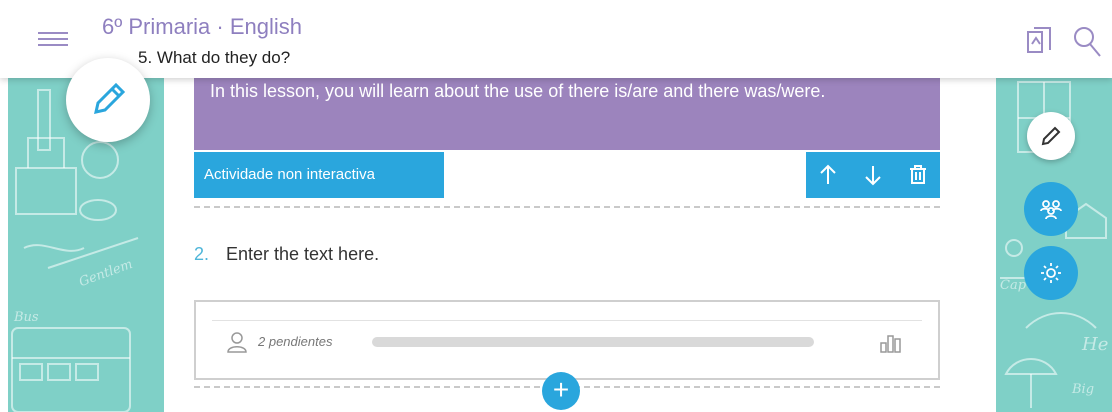  What do you see at coordinates (302, 254) in the screenshot?
I see `question-text-editable: Enter the text here.` at bounding box center [302, 254].